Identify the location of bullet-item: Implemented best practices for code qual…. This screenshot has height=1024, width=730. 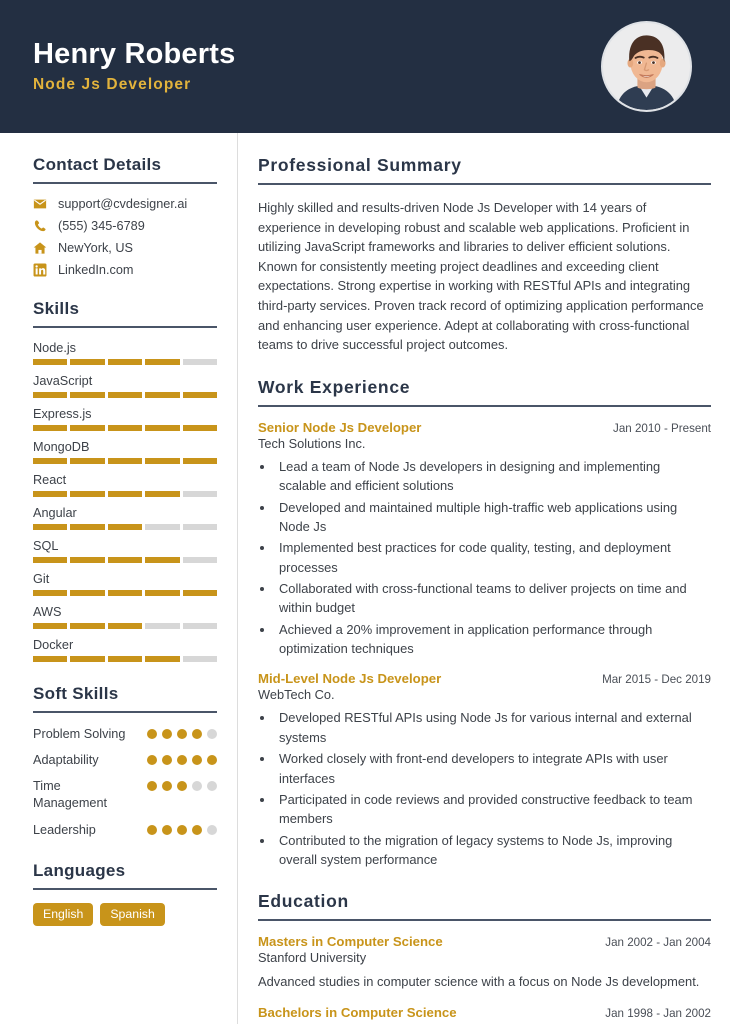
(493, 557).